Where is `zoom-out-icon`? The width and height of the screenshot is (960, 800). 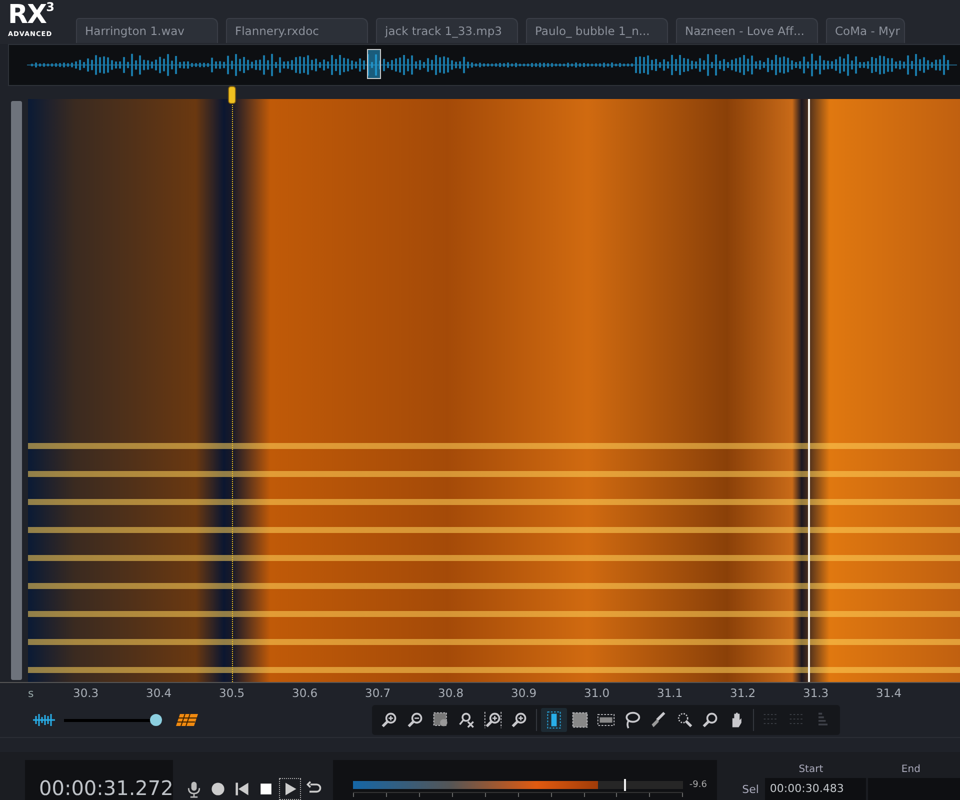 zoom-out-icon is located at coordinates (415, 720).